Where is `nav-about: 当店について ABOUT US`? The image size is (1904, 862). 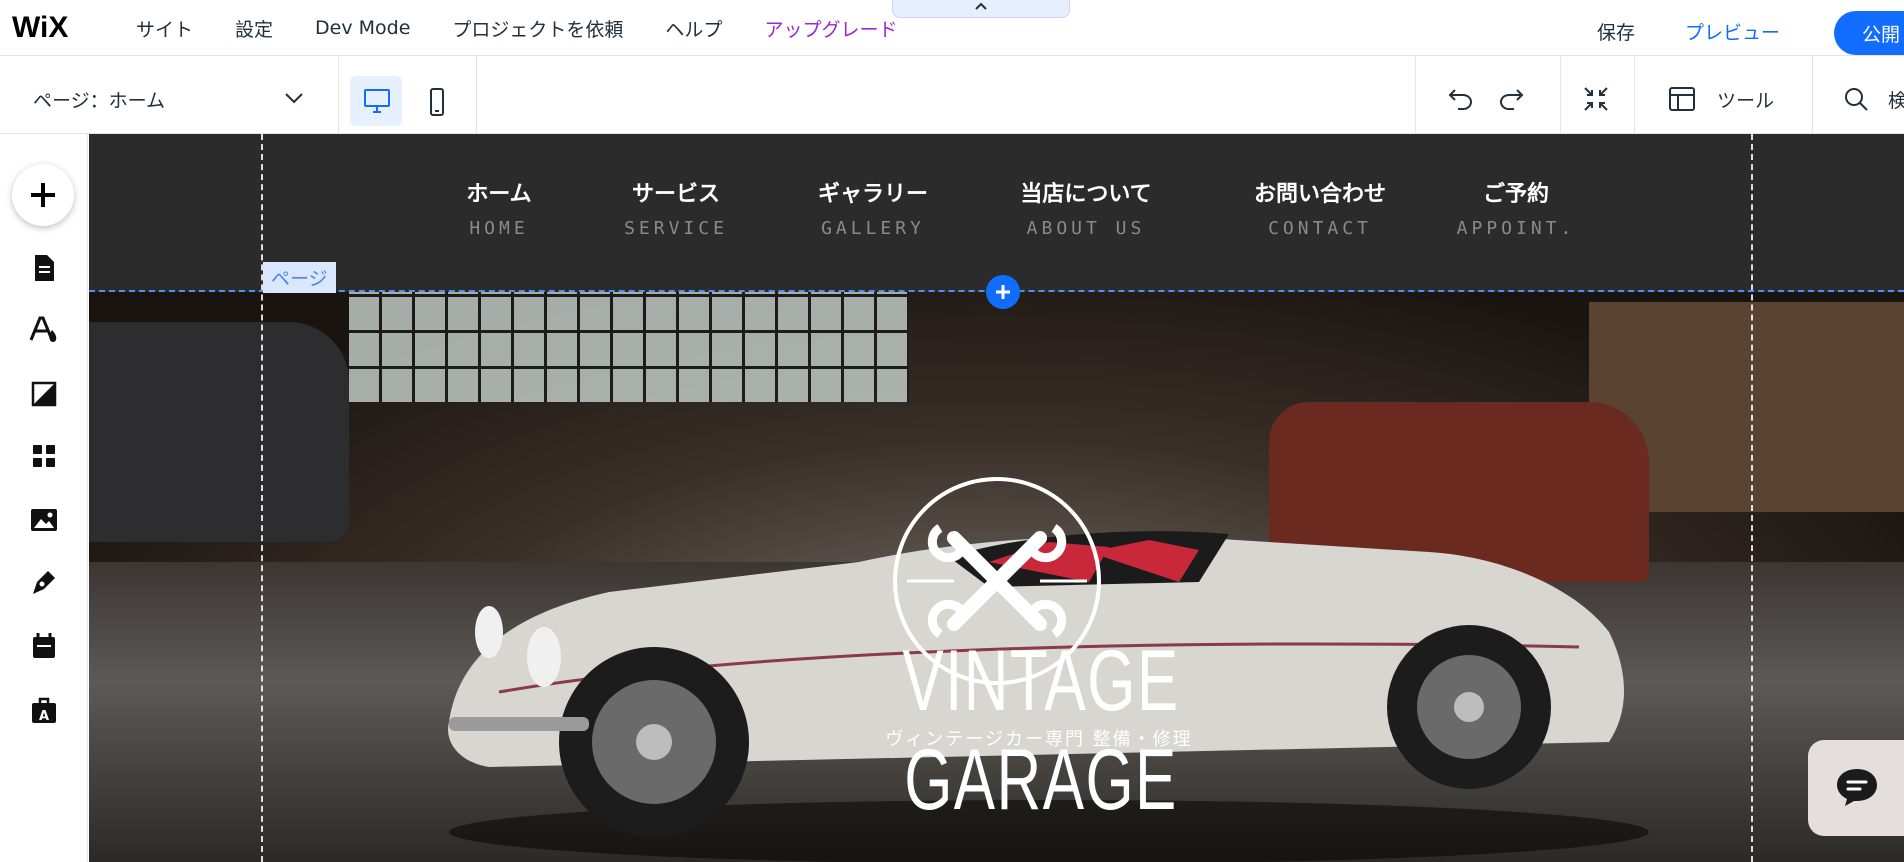 nav-about: 当店について ABOUT US is located at coordinates (1086, 207).